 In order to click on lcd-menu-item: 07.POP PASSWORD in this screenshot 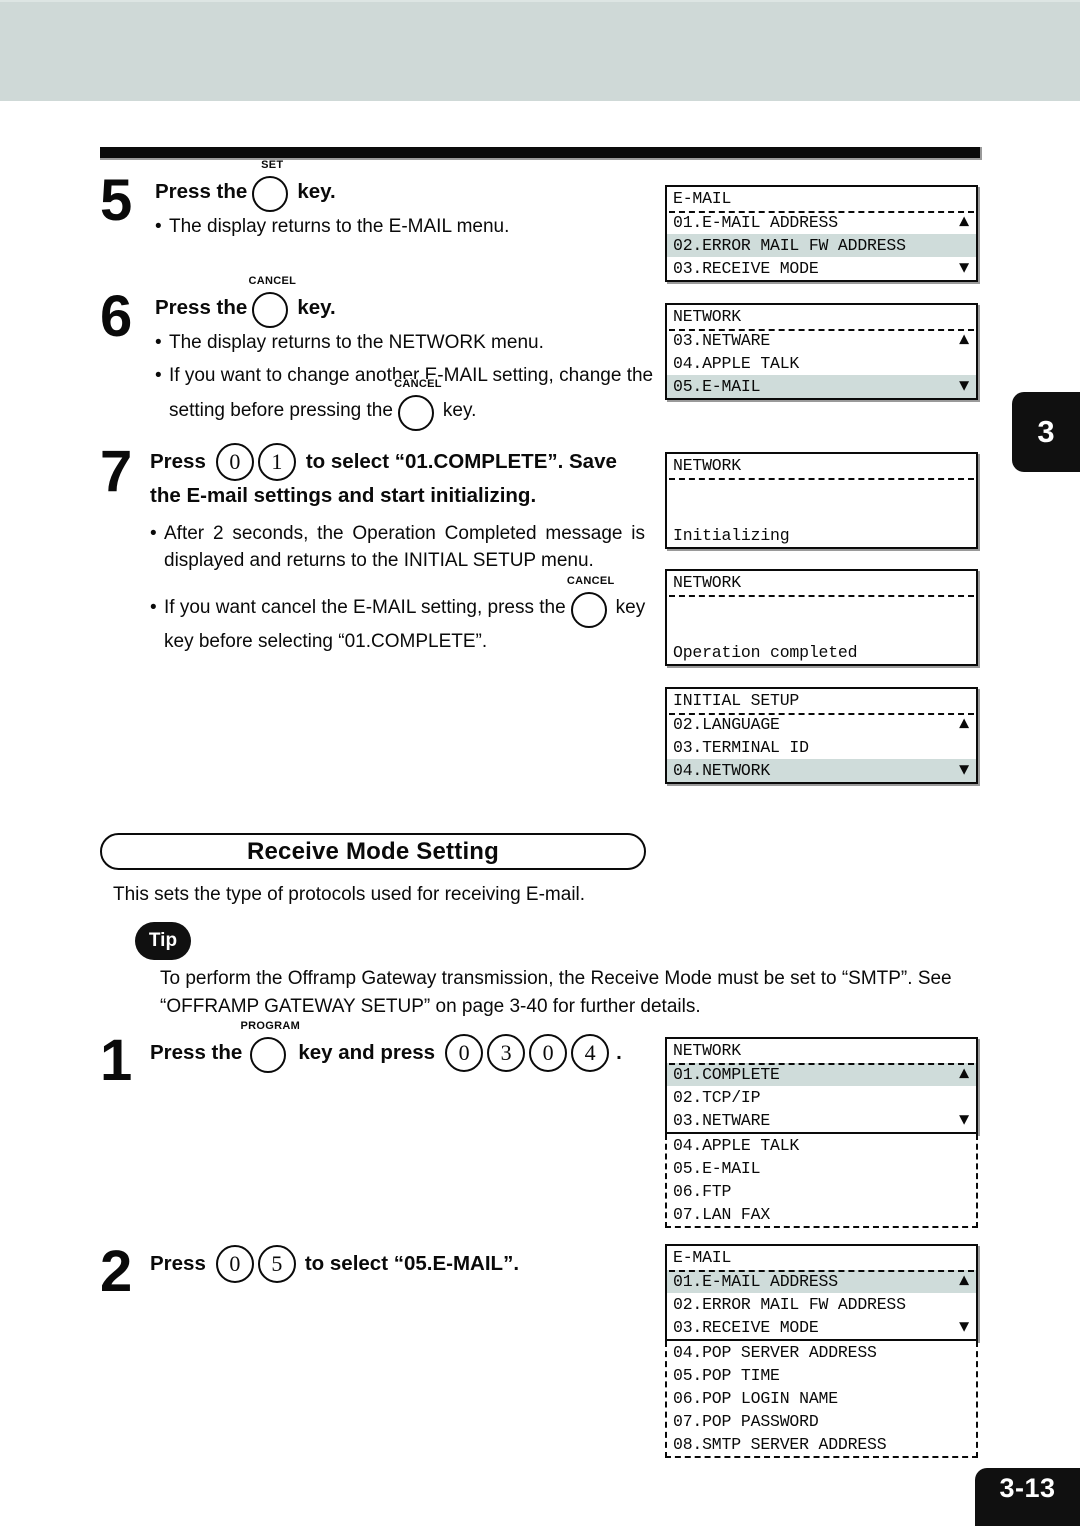, I will do `click(821, 1421)`.